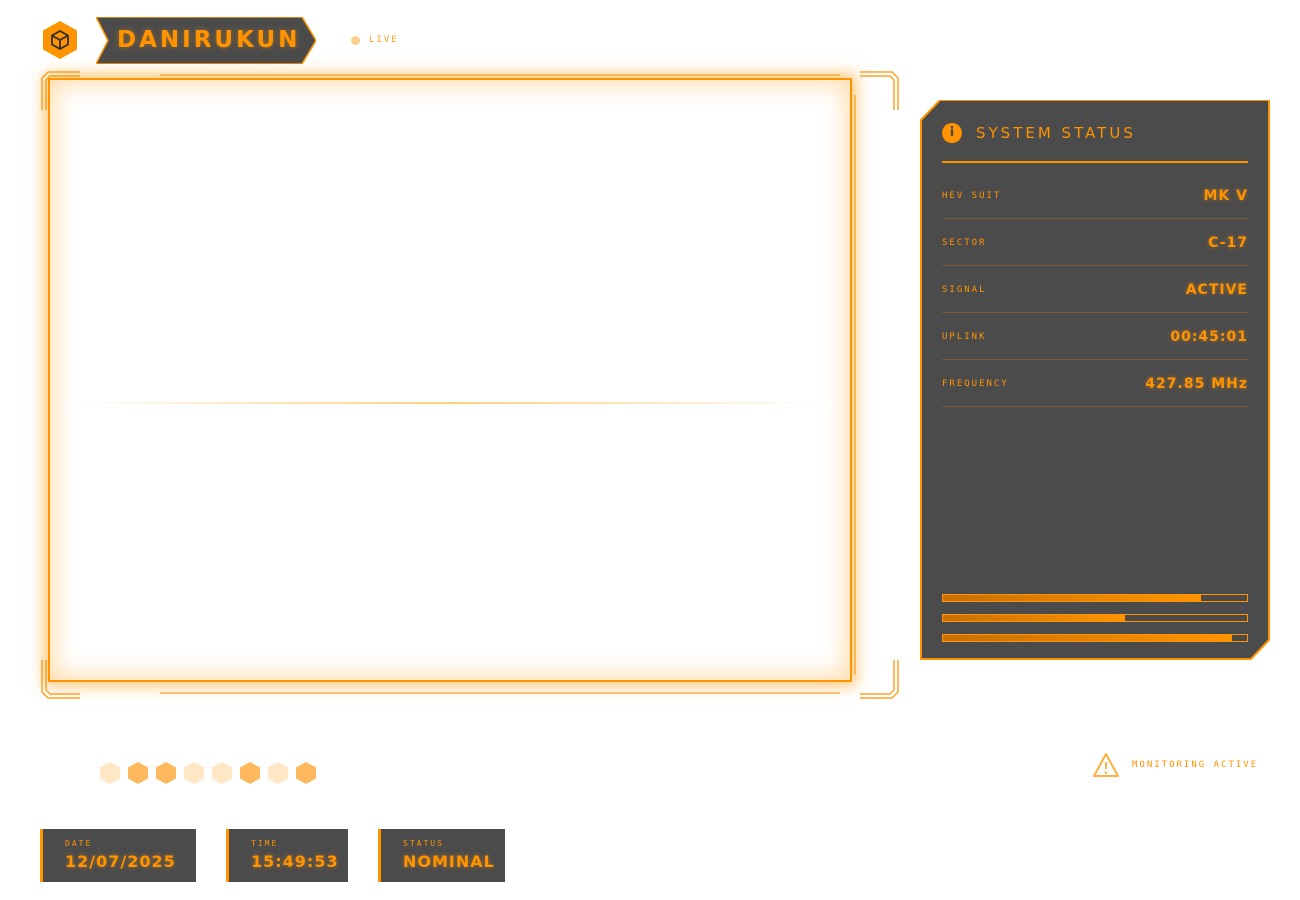 This screenshot has height=900, width=1300. I want to click on status-value: NOMINAL, so click(449, 861).